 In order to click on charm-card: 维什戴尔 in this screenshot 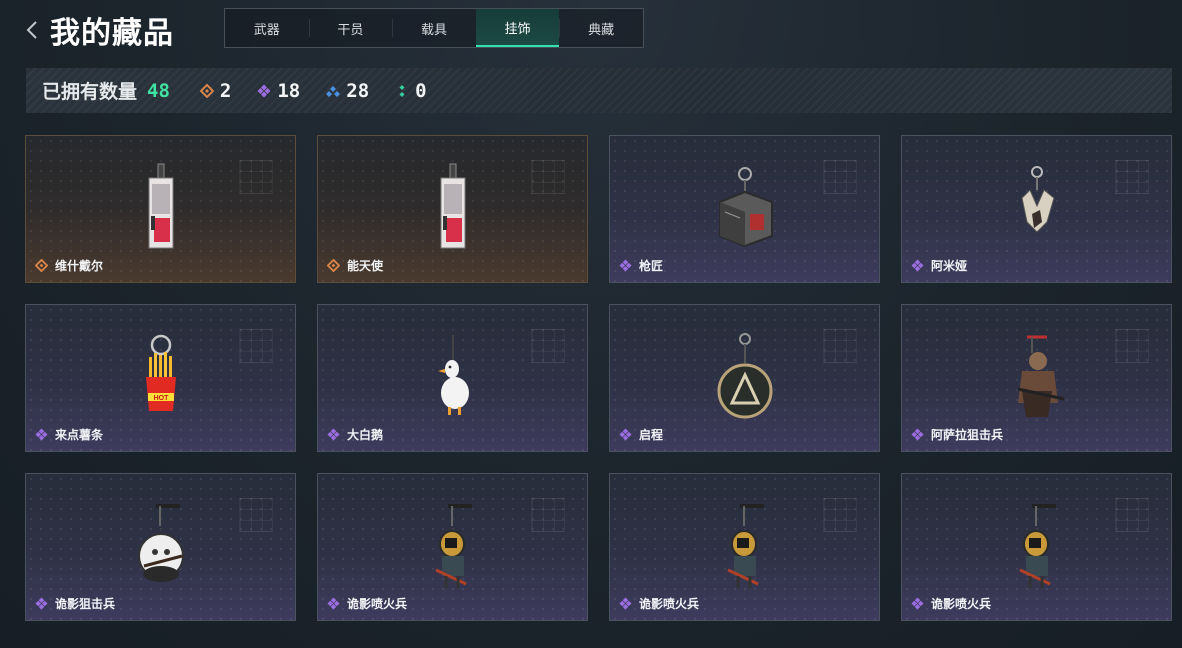, I will do `click(160, 209)`.